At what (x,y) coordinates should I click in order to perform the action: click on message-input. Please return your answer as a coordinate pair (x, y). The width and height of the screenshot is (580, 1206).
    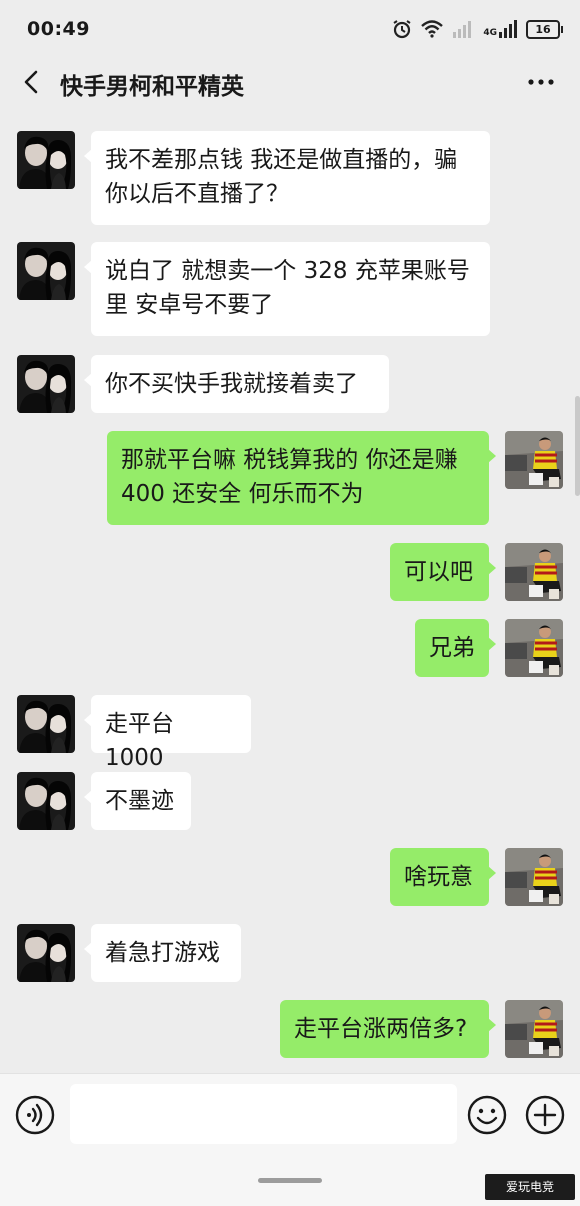
    Looking at the image, I should click on (263, 1114).